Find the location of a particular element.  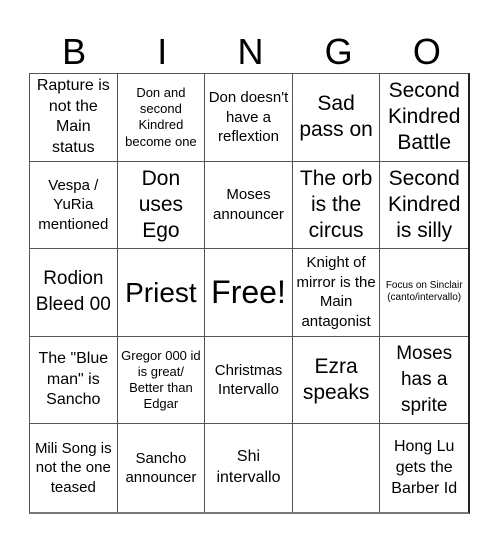

header-letter-o: O is located at coordinates (426, 51).